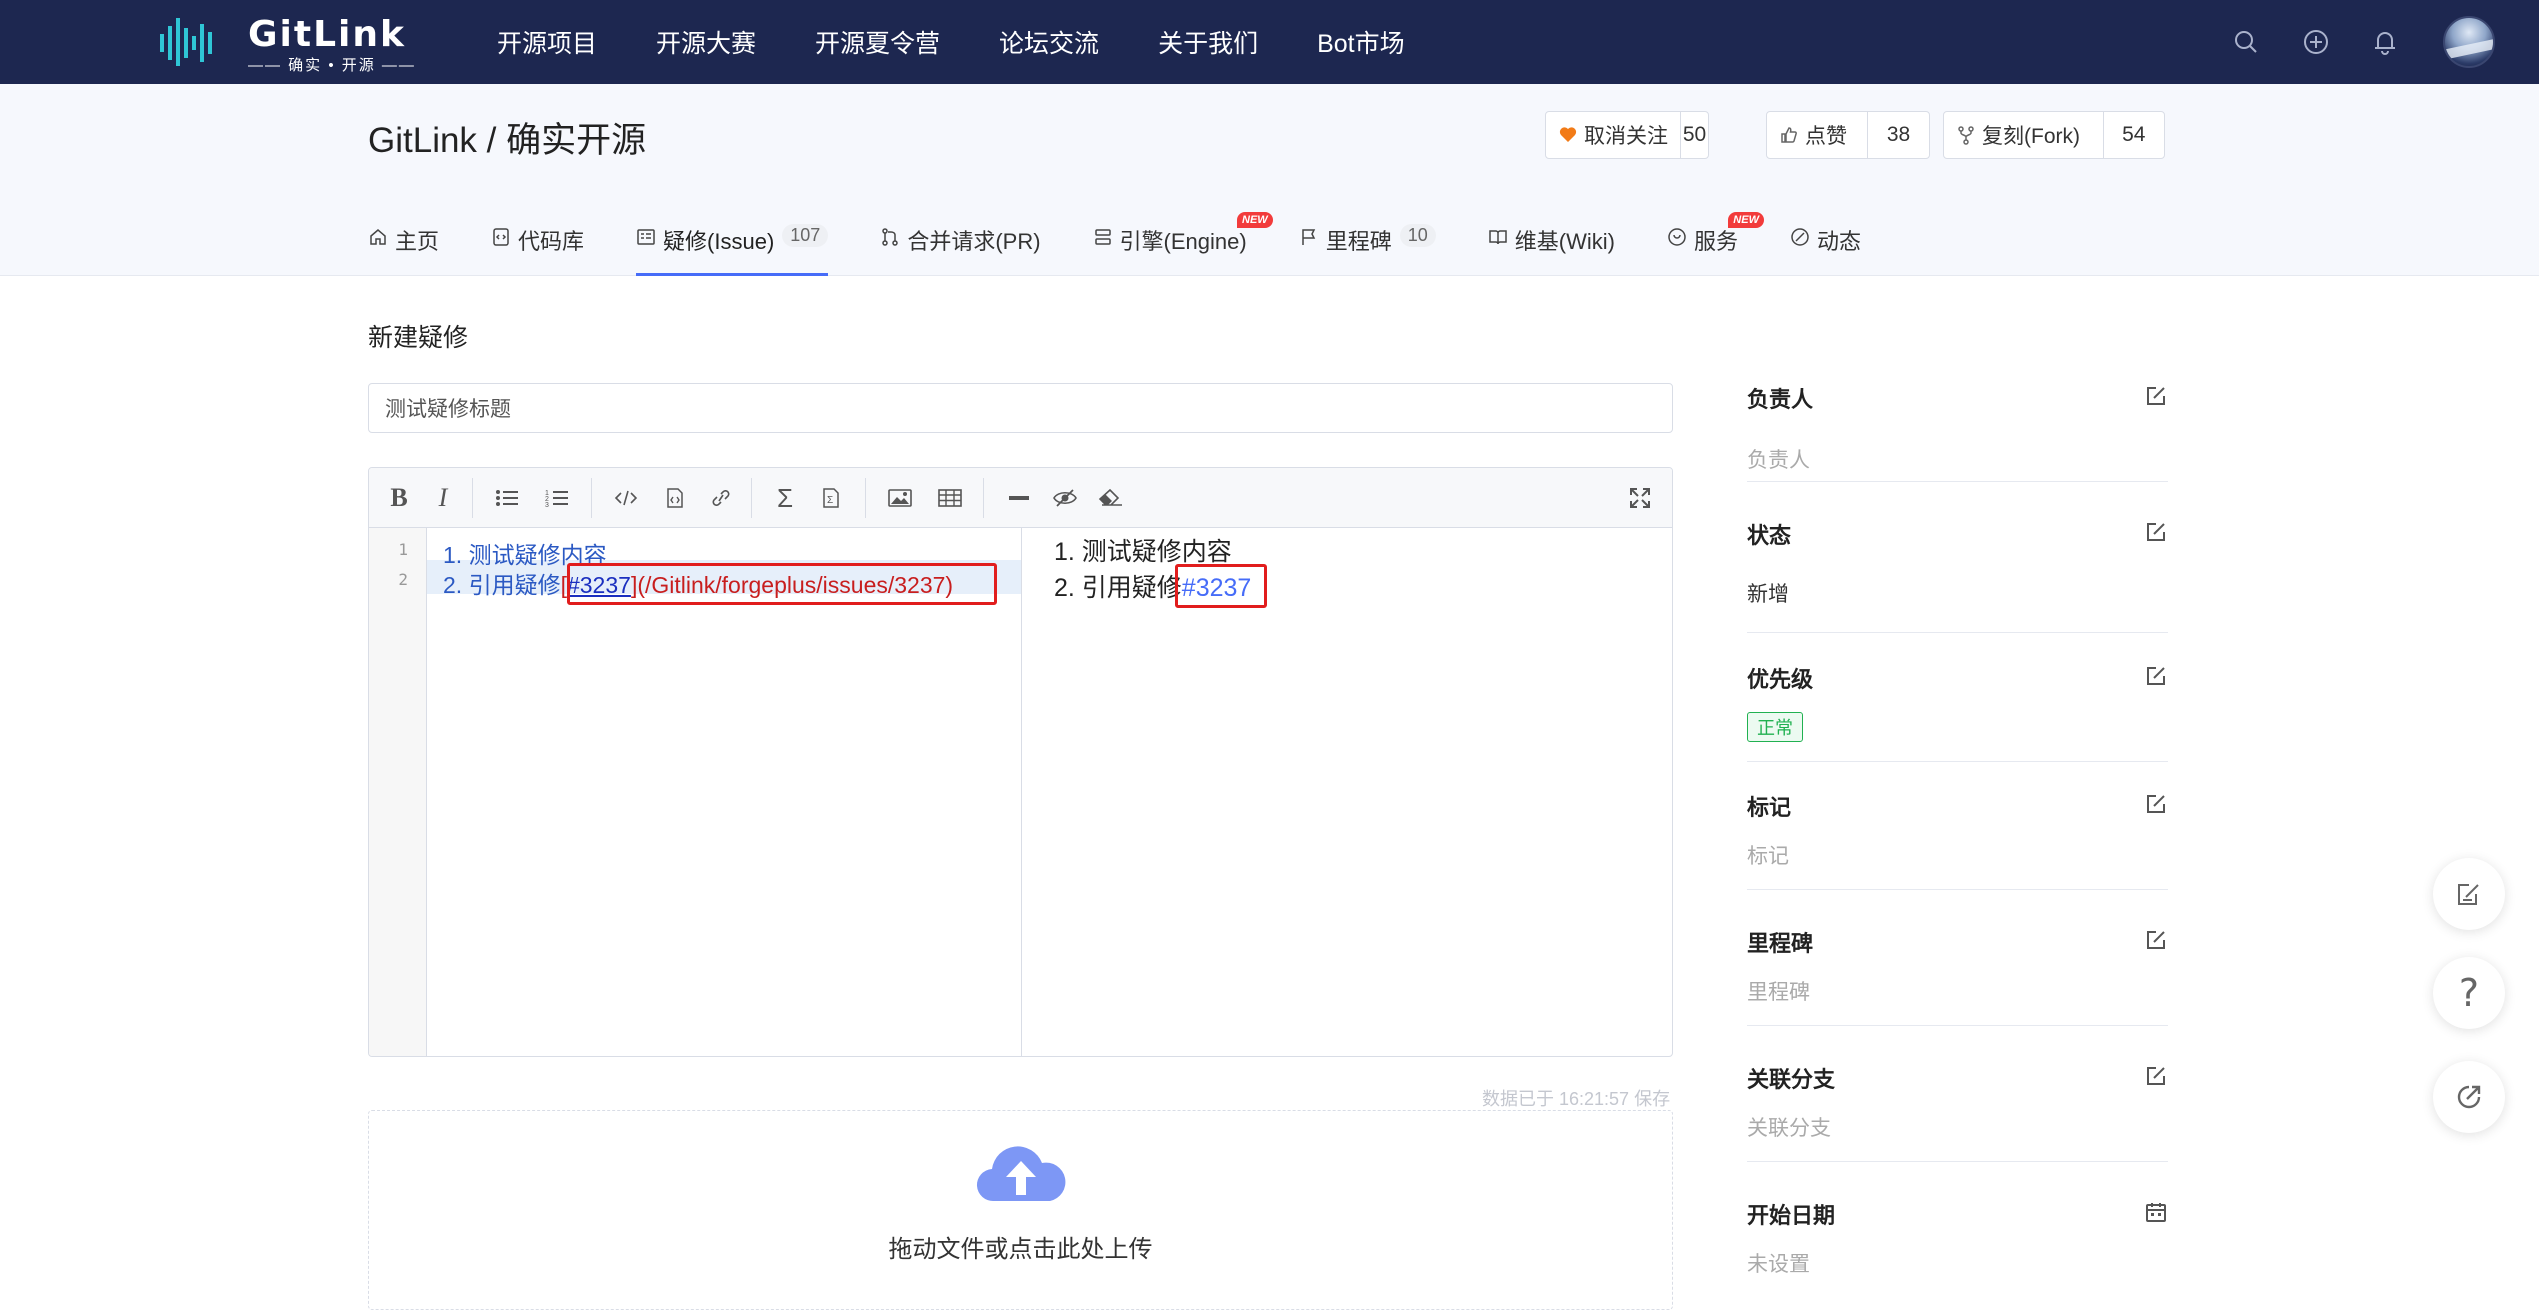 Image resolution: width=2539 pixels, height=1310 pixels. I want to click on status-label: 状态, so click(1769, 535).